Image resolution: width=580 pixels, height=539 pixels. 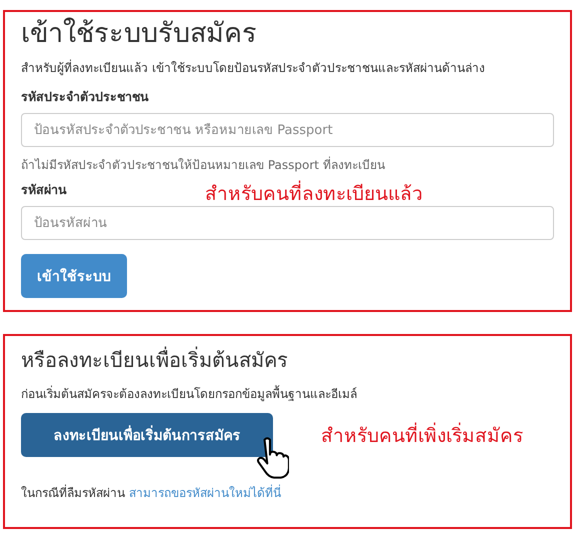 What do you see at coordinates (85, 97) in the screenshot?
I see `field-label: รหัสประจำตัวประชาชน` at bounding box center [85, 97].